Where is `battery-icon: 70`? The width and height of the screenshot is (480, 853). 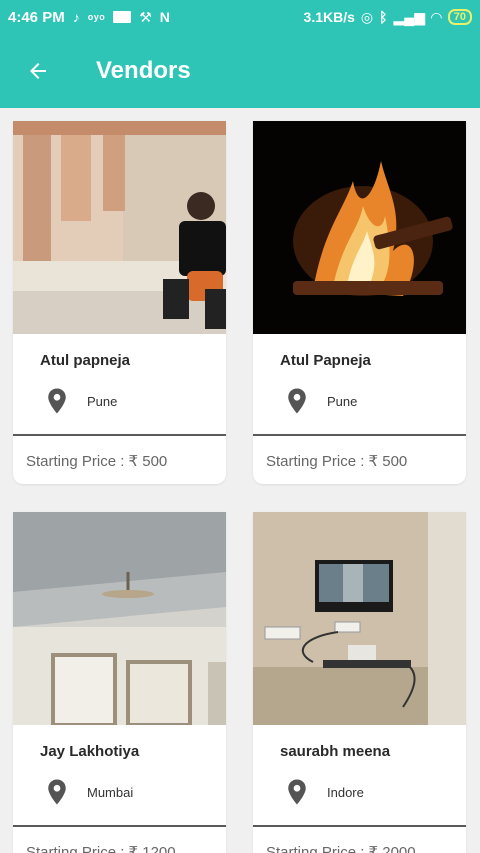 battery-icon: 70 is located at coordinates (459, 17).